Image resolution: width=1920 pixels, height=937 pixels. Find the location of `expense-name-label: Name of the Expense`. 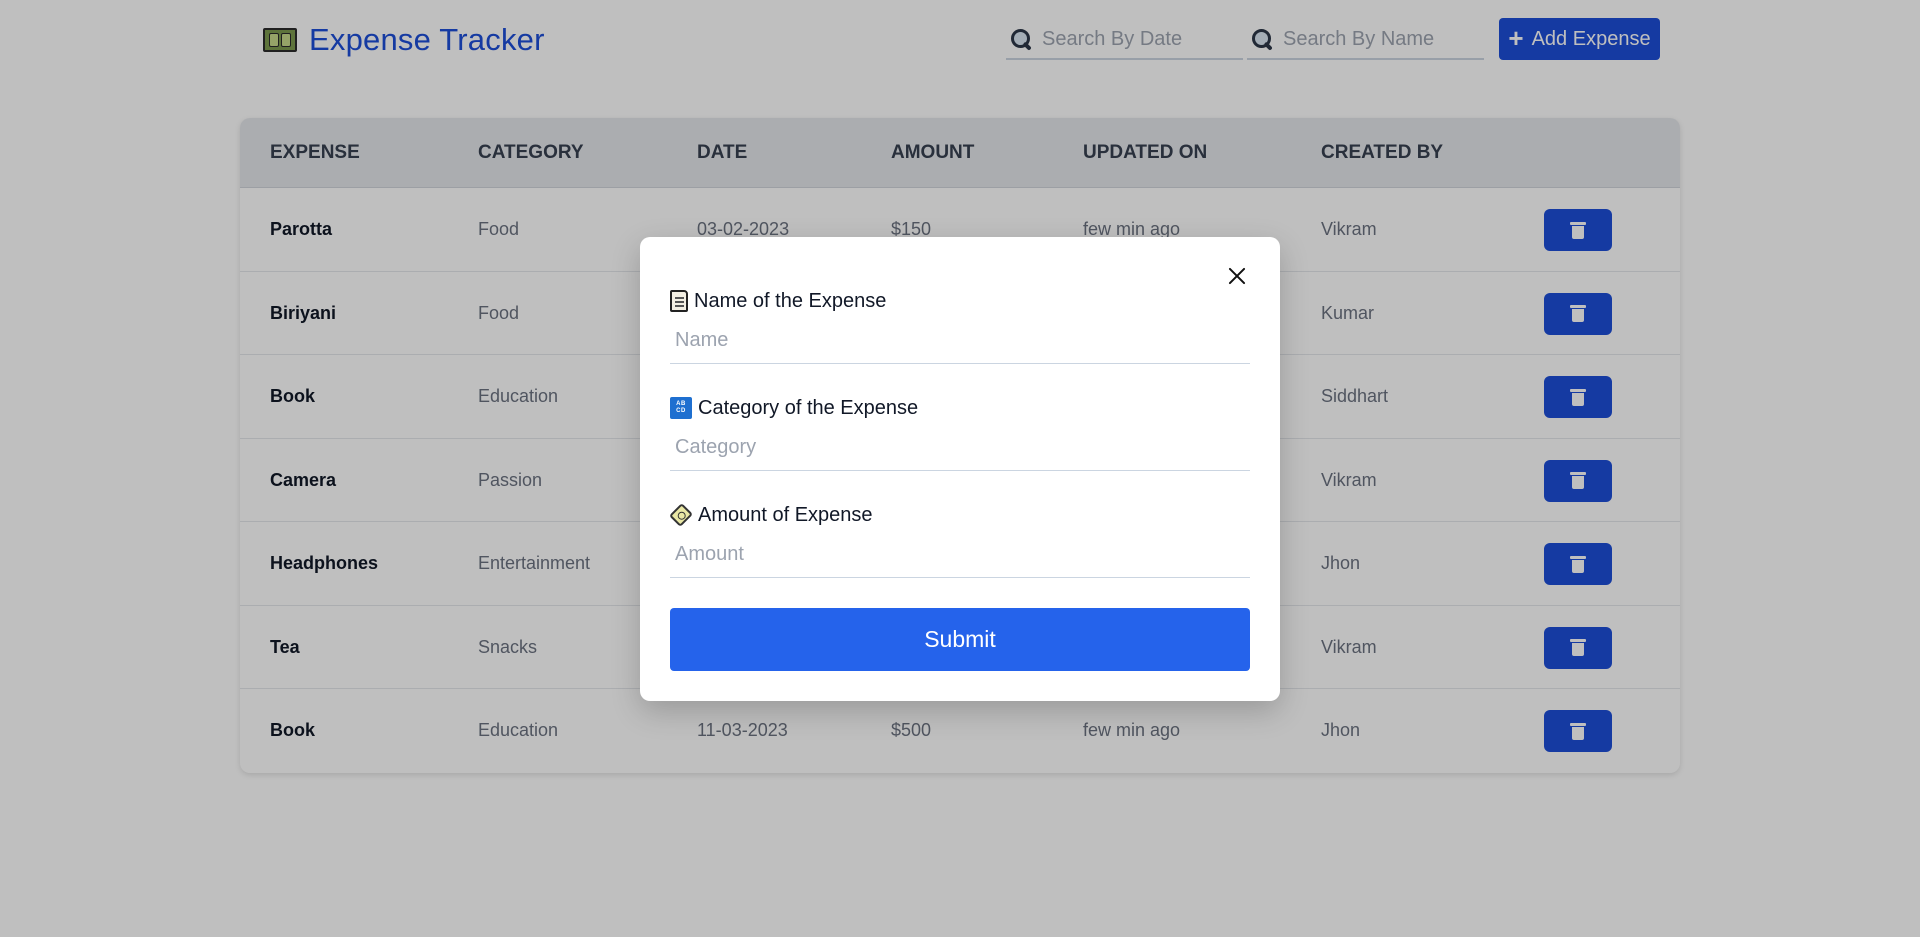

expense-name-label: Name of the Expense is located at coordinates (790, 300).